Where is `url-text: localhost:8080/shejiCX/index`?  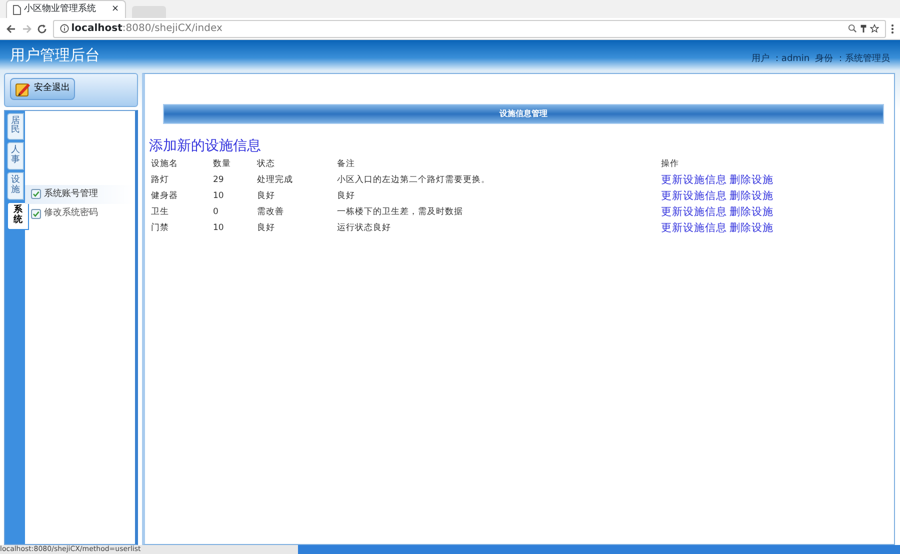 url-text: localhost:8080/shejiCX/index is located at coordinates (146, 29).